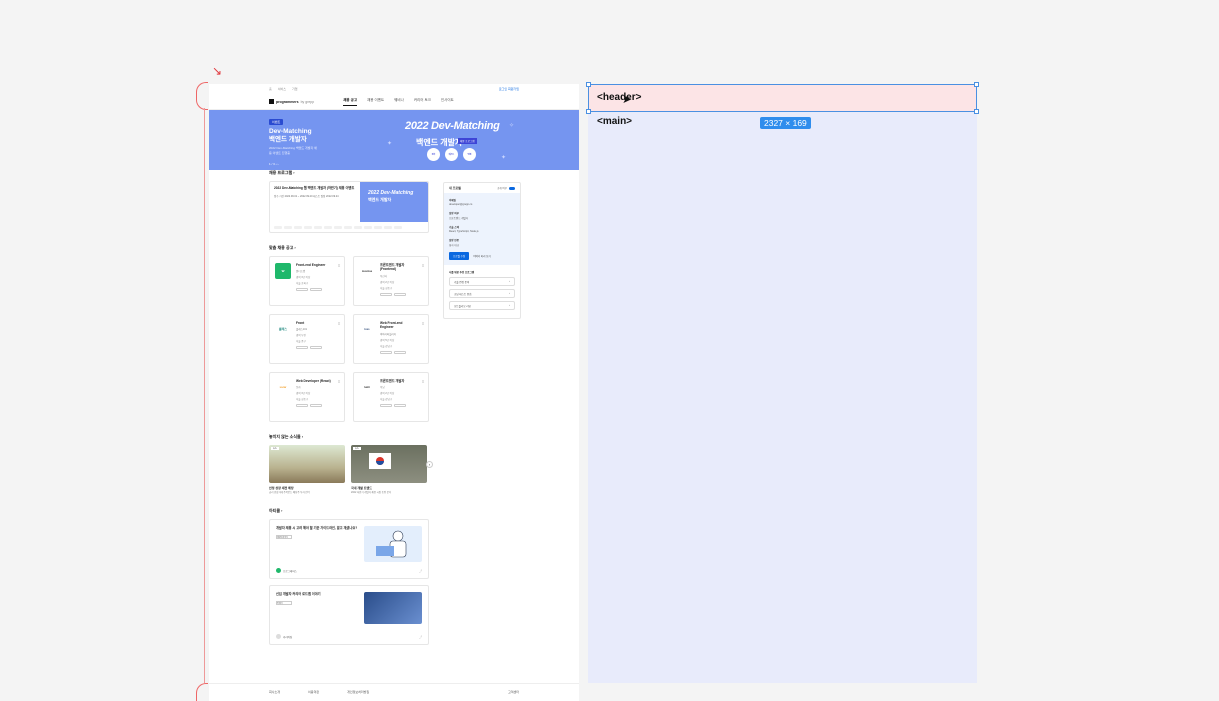  What do you see at coordinates (433, 154) in the screenshot?
I see `hero-step-circle: 접수` at bounding box center [433, 154].